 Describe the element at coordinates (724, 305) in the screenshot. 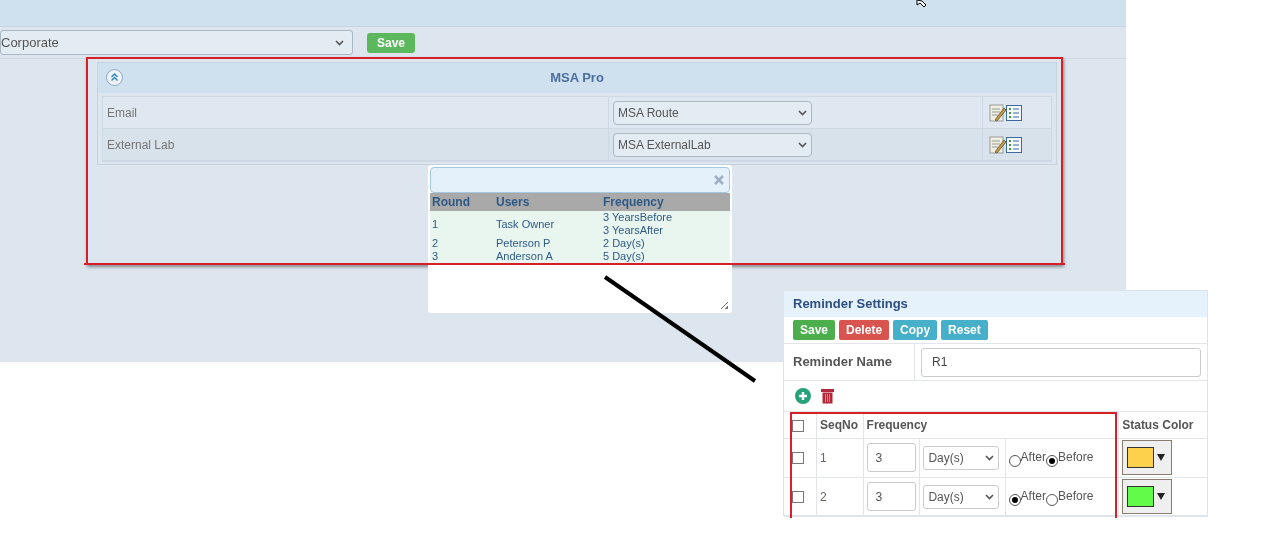

I see `resize-icon` at that location.